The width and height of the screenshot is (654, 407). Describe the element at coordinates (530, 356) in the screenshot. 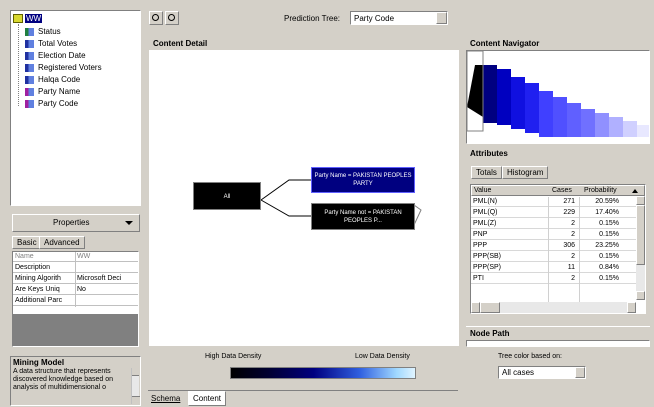

I see `tree-color-label: Tree color based on:` at that location.